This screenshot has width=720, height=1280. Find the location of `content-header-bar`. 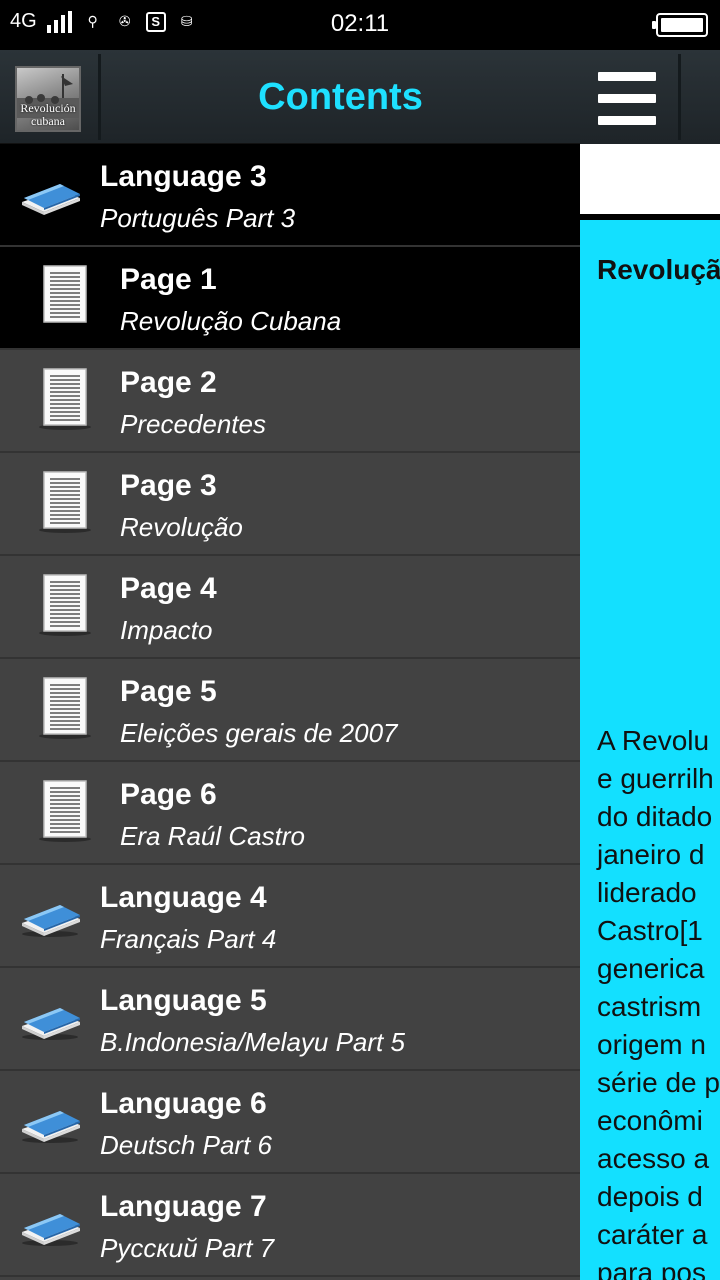

content-header-bar is located at coordinates (650, 179).